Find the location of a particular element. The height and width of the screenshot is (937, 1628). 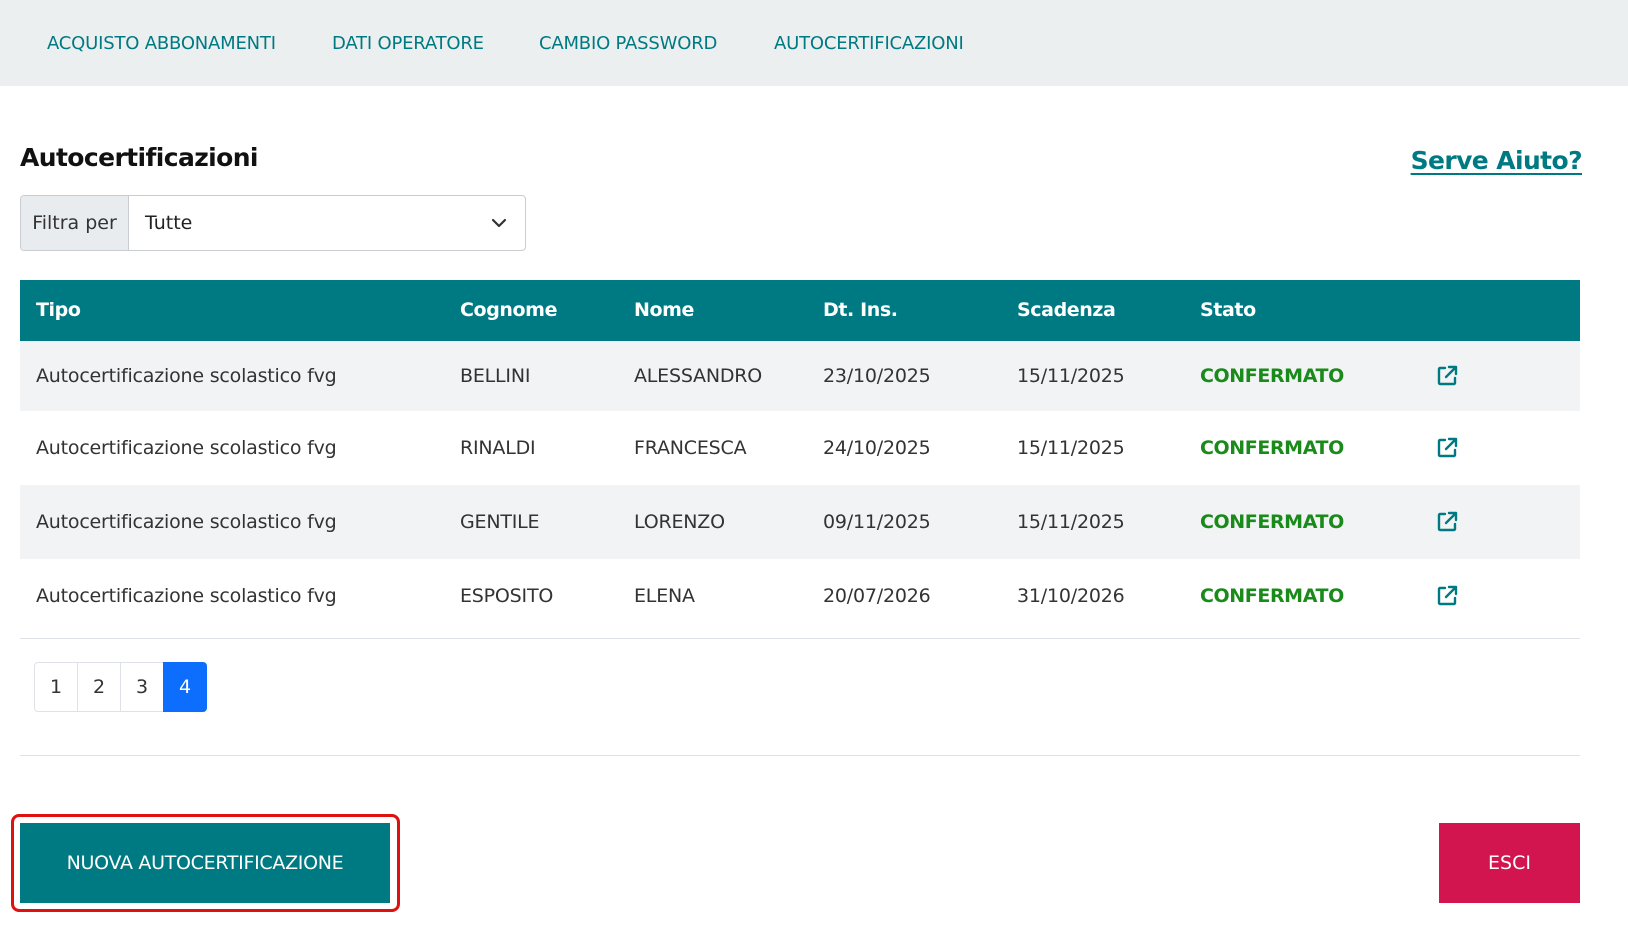

section-divider is located at coordinates (800, 755).